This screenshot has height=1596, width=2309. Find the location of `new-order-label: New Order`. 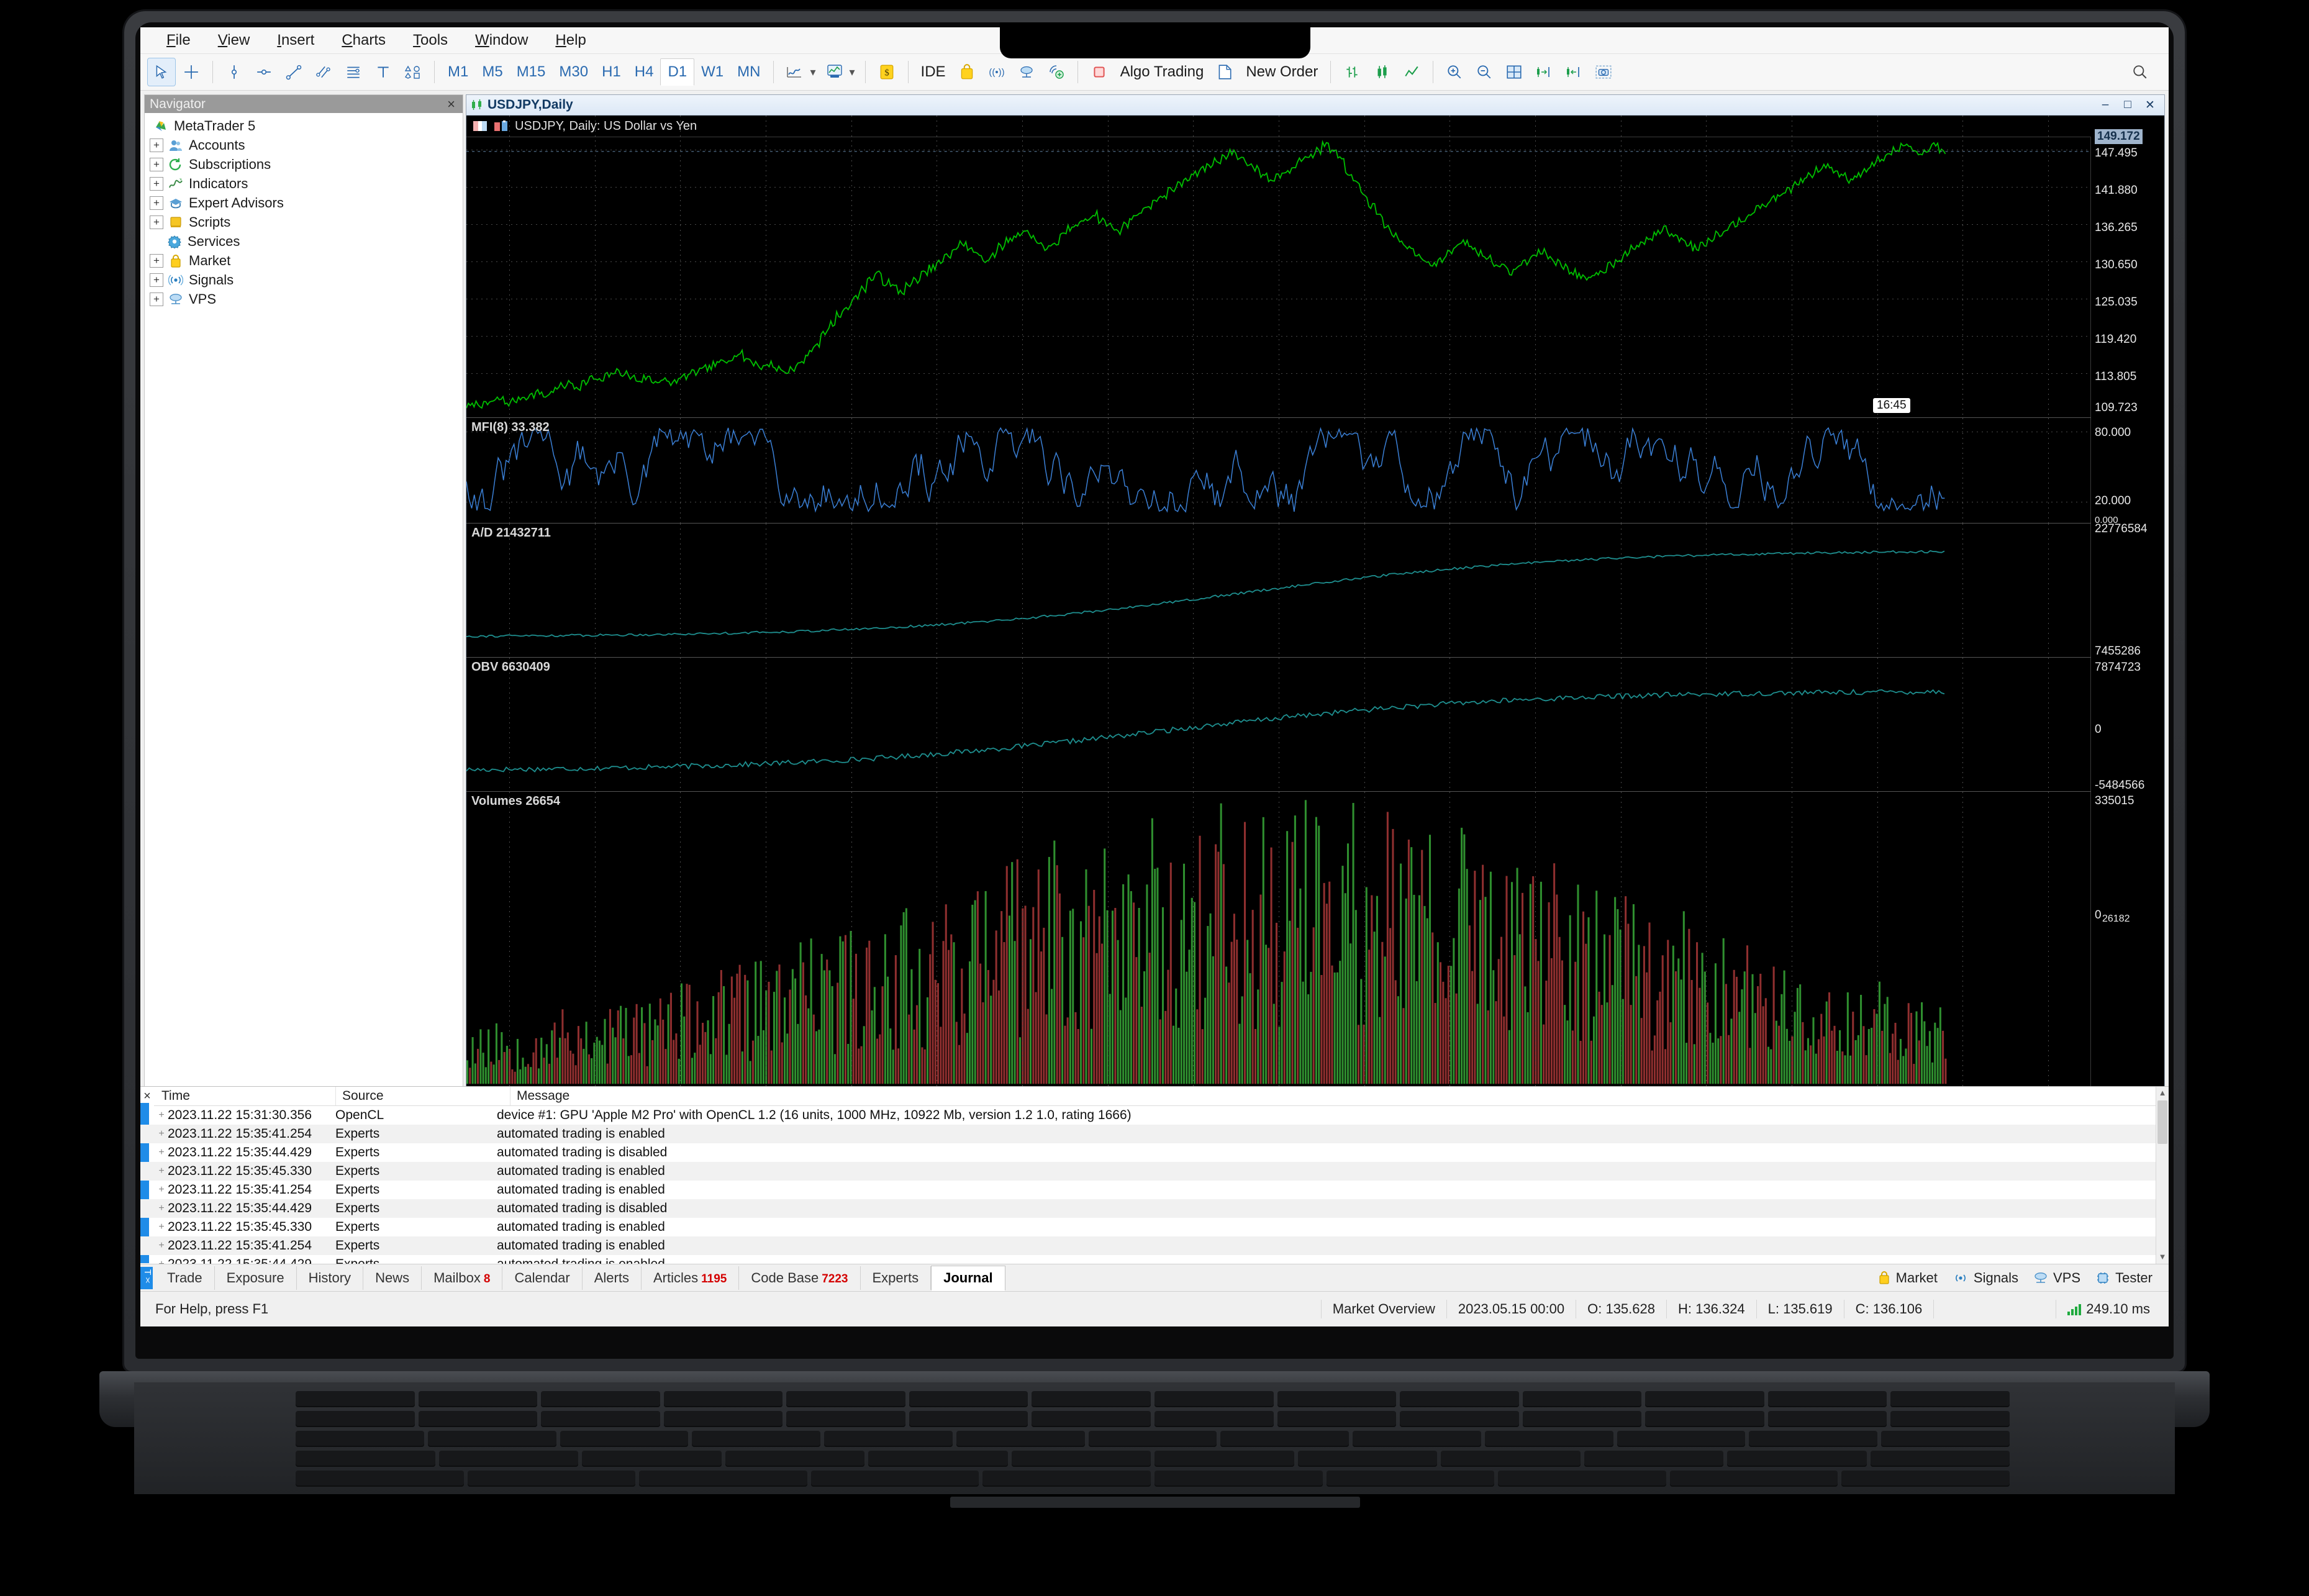

new-order-label: New Order is located at coordinates (1282, 72).